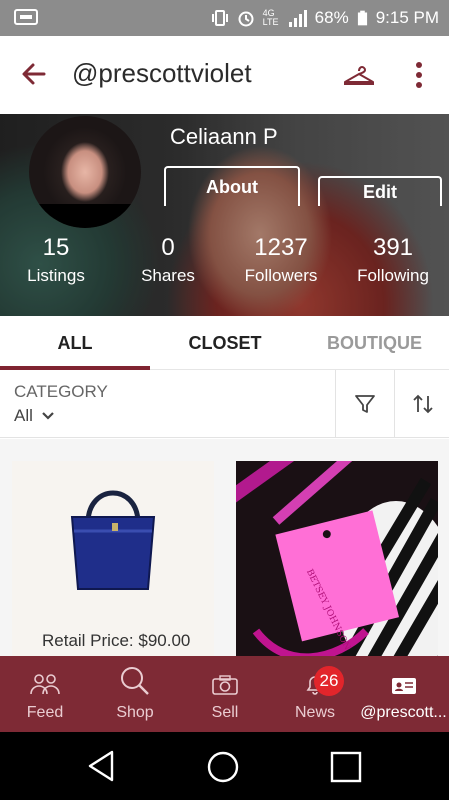  What do you see at coordinates (85, 172) in the screenshot?
I see `avatar` at bounding box center [85, 172].